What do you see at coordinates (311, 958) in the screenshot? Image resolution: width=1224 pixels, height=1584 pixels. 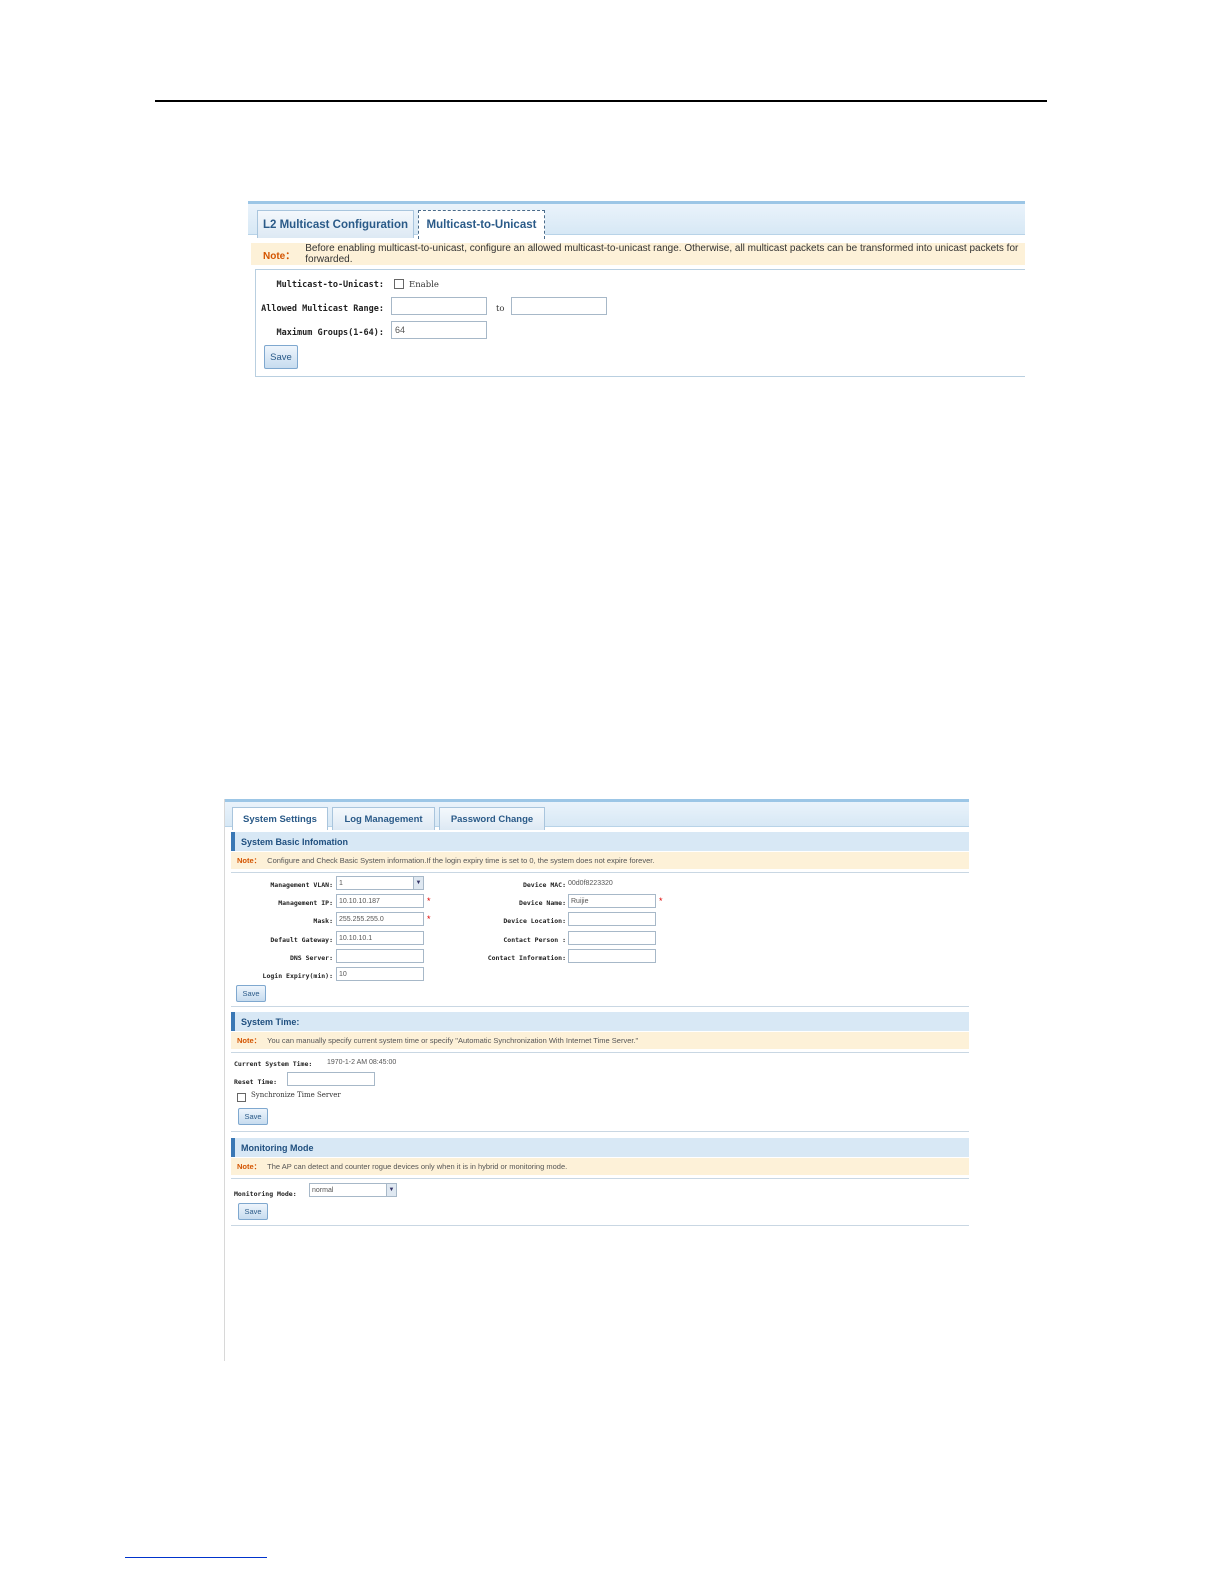 I see `dns-label: DNS Server:` at bounding box center [311, 958].